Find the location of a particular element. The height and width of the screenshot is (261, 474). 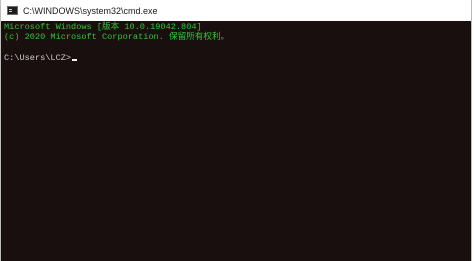

command-prompt: C:\Users\LCZ> is located at coordinates (38, 57).